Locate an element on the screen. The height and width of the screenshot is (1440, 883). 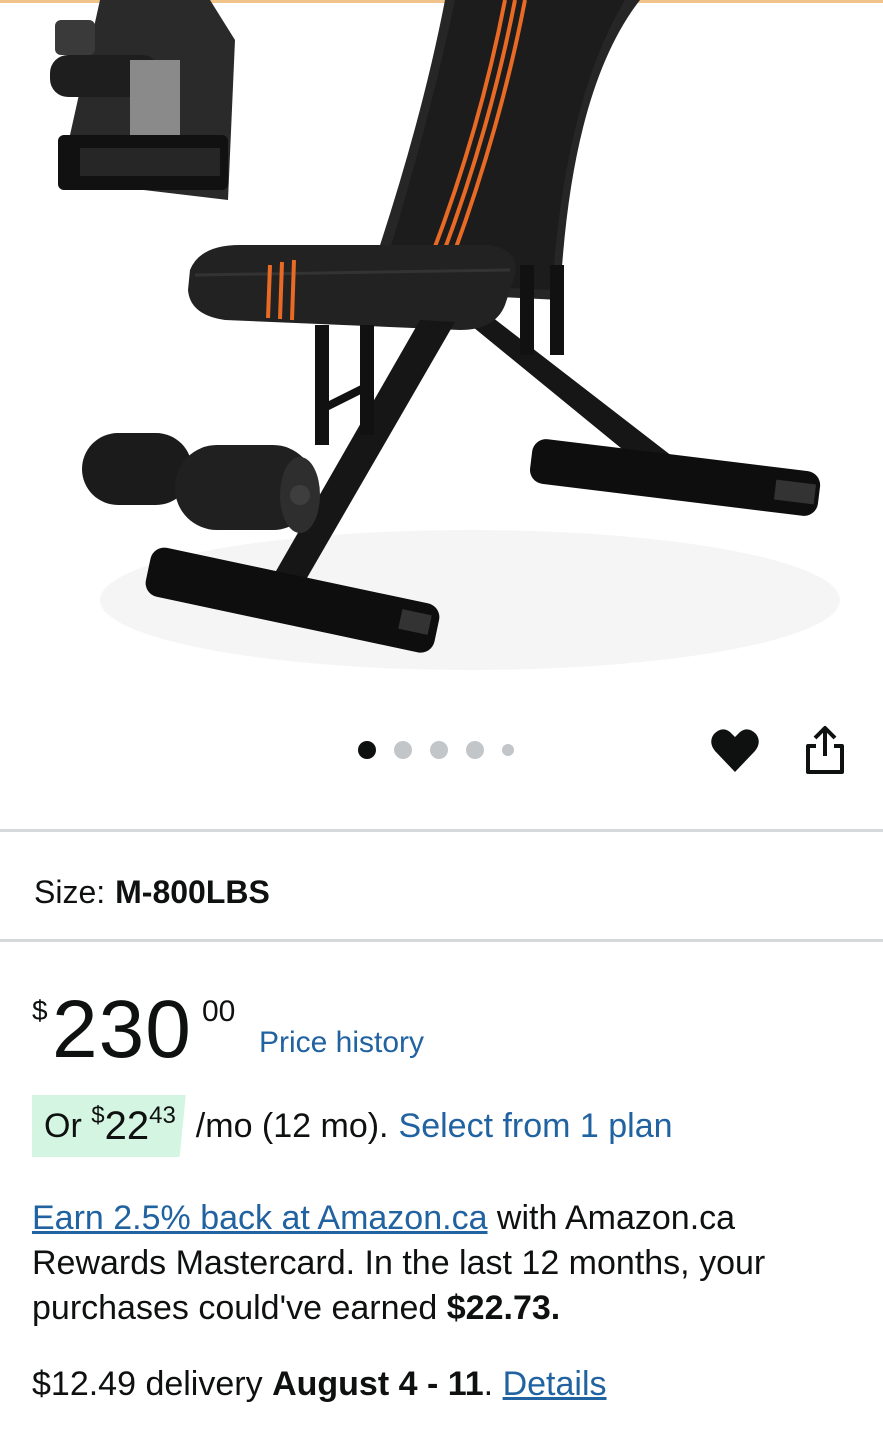
wishlist-button is located at coordinates (735, 751).